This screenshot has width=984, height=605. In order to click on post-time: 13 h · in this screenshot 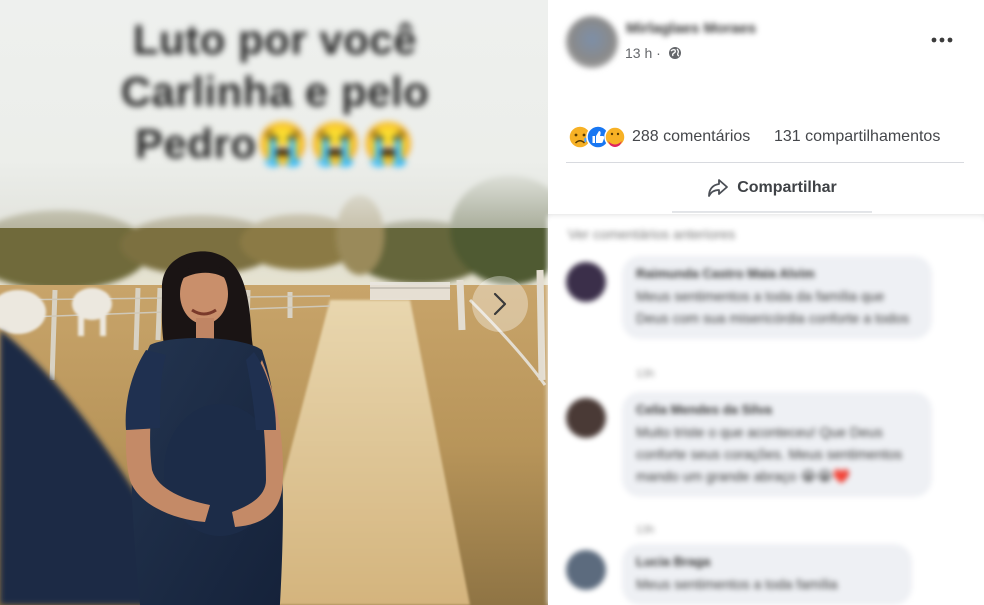, I will do `click(643, 53)`.